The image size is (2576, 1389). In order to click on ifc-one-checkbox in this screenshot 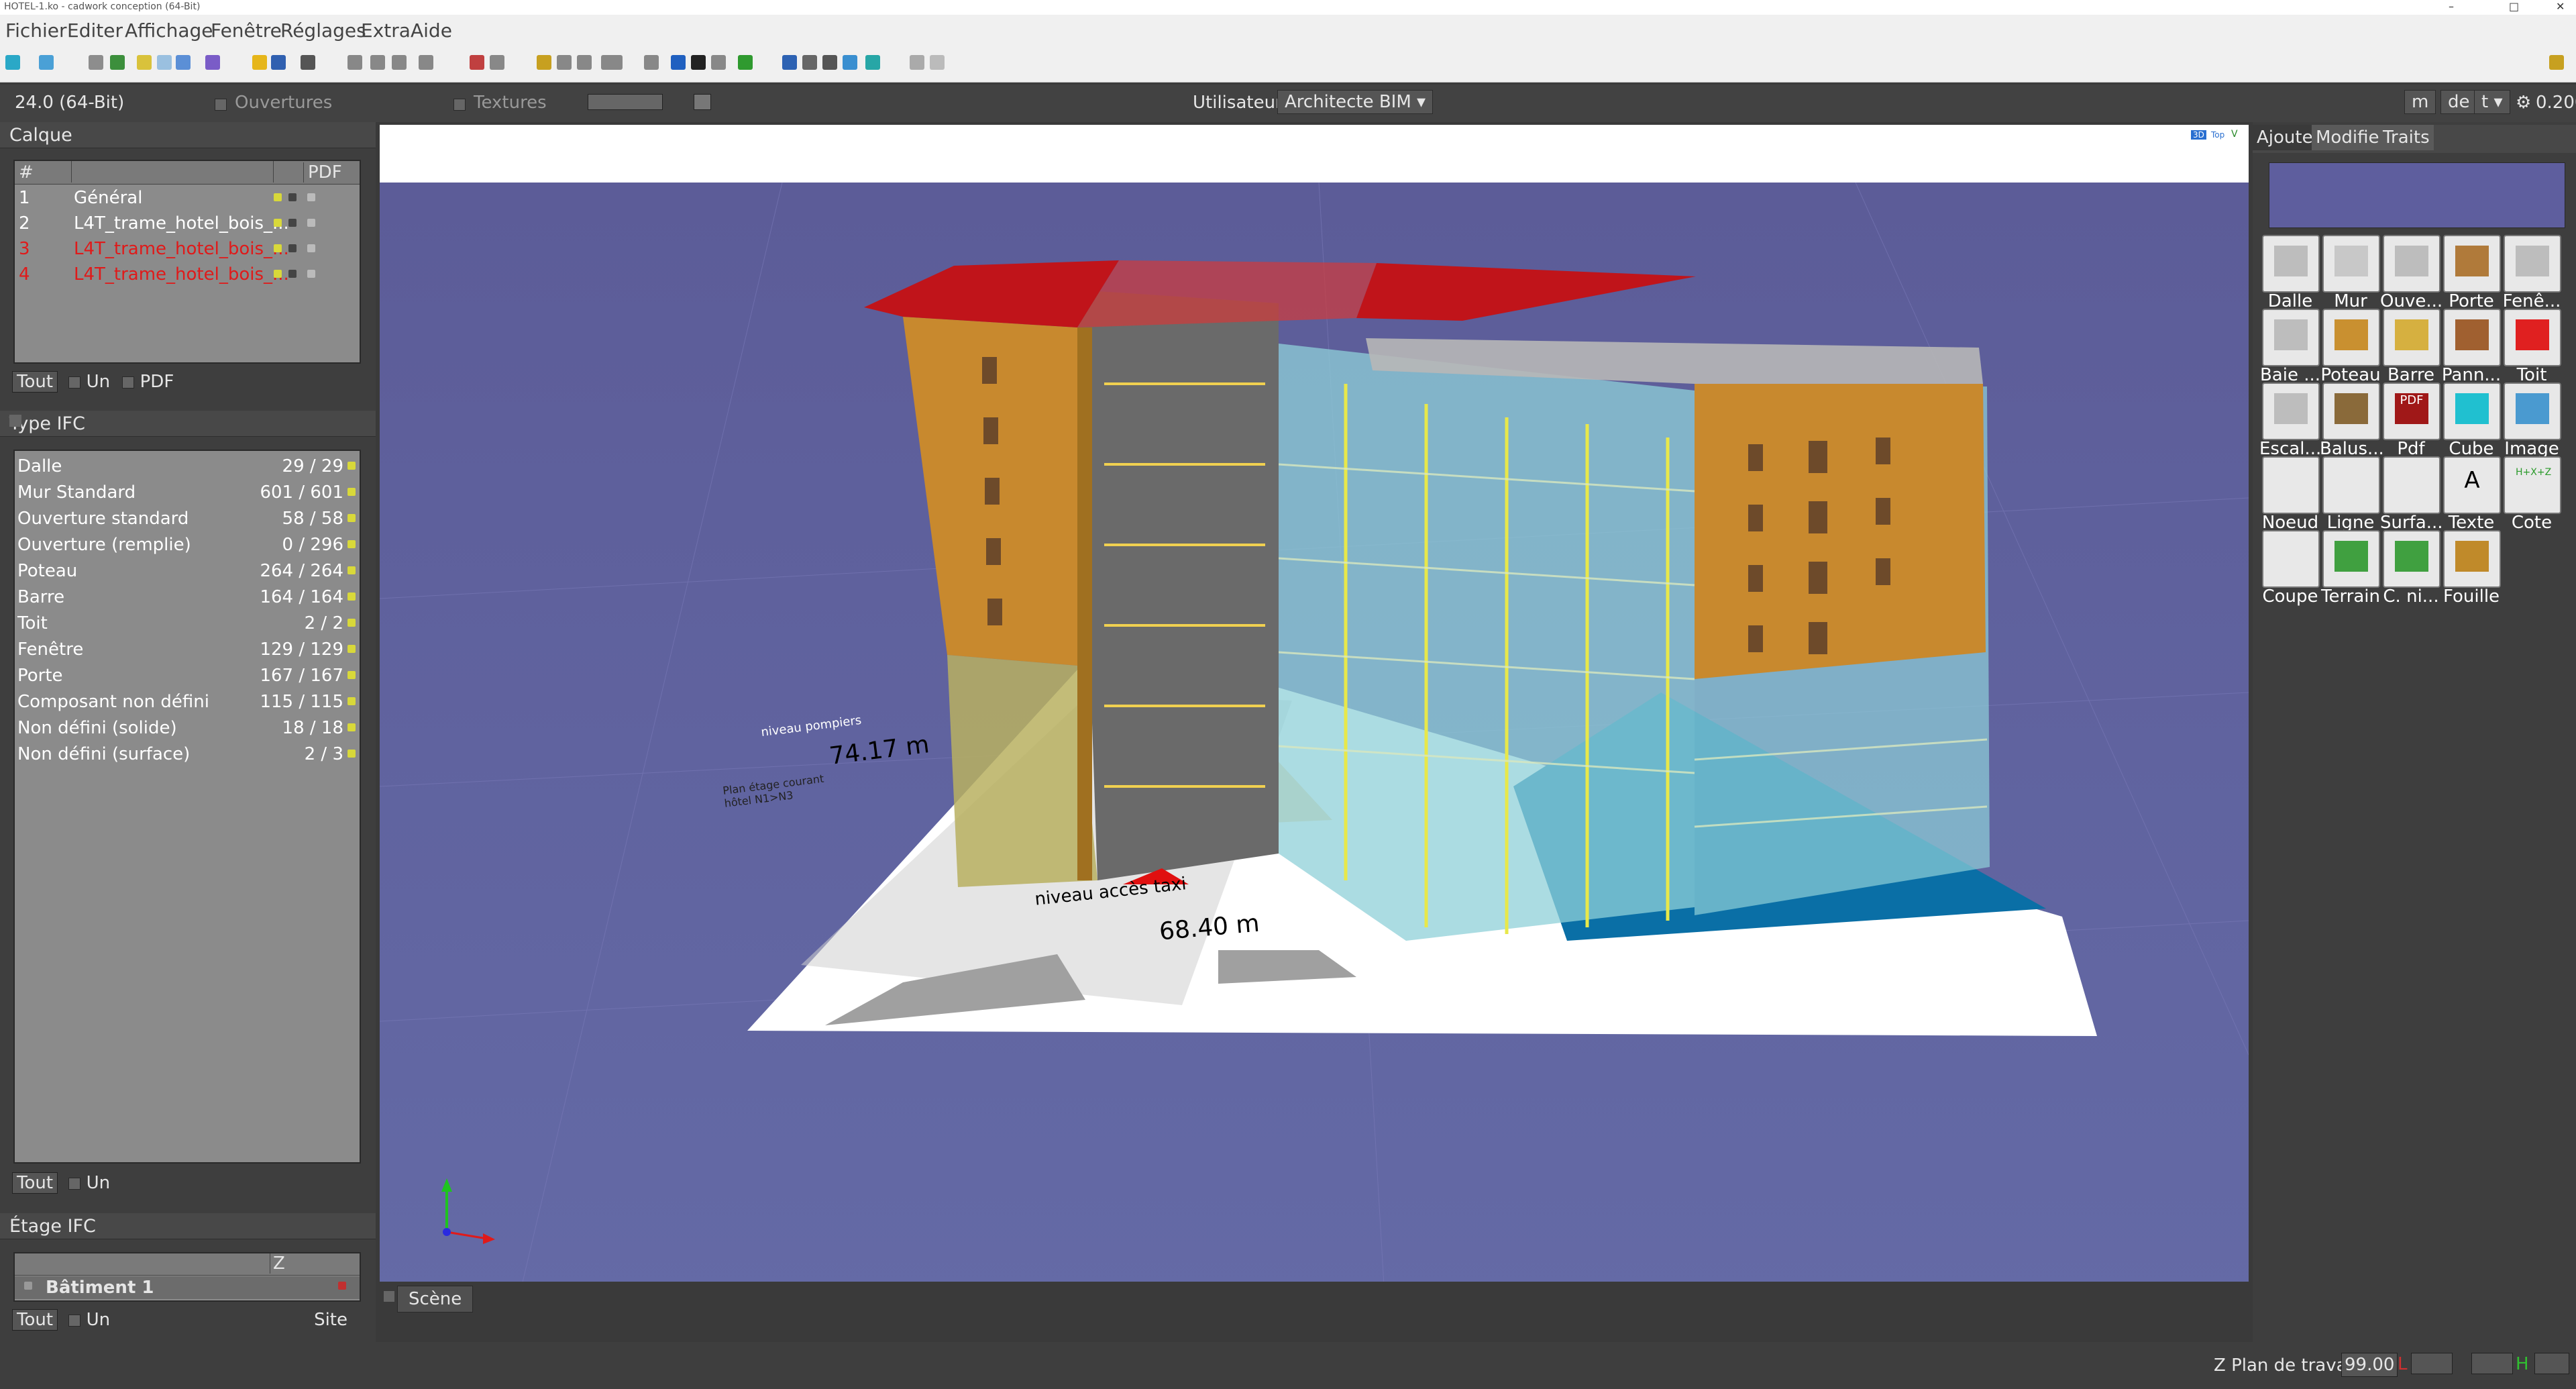, I will do `click(74, 1184)`.